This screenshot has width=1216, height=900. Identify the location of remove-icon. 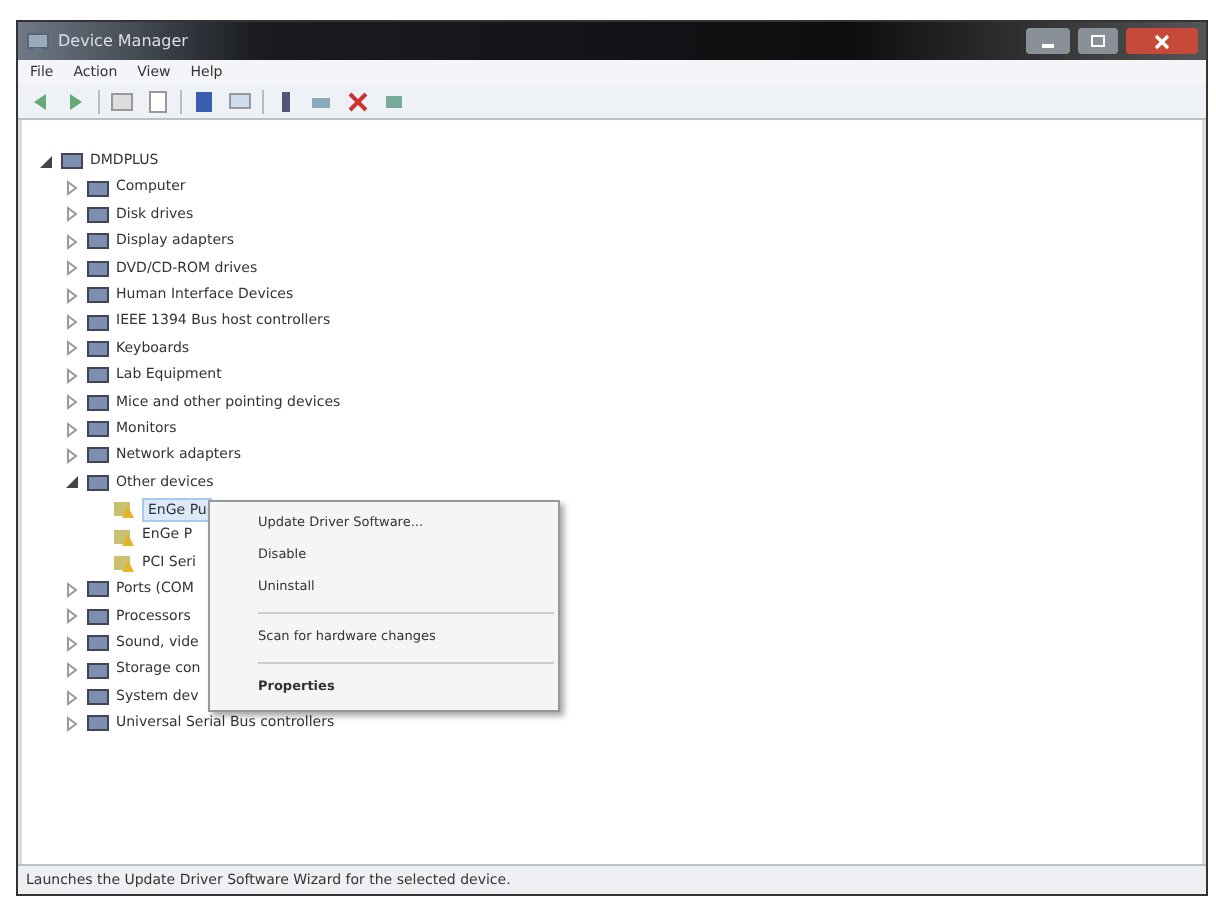
(358, 101).